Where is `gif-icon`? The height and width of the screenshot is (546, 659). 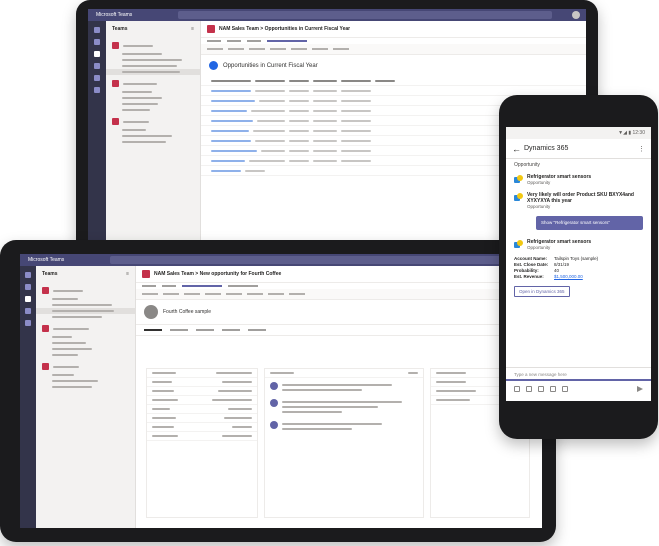 gif-icon is located at coordinates (553, 389).